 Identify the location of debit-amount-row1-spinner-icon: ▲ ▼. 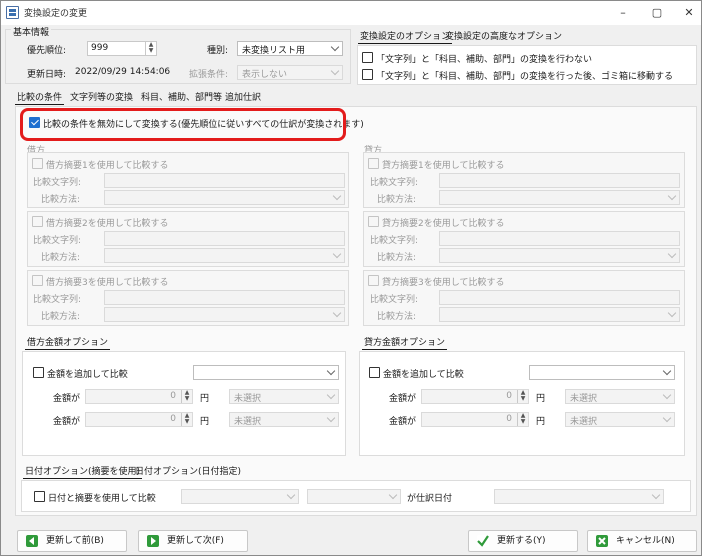
(186, 396).